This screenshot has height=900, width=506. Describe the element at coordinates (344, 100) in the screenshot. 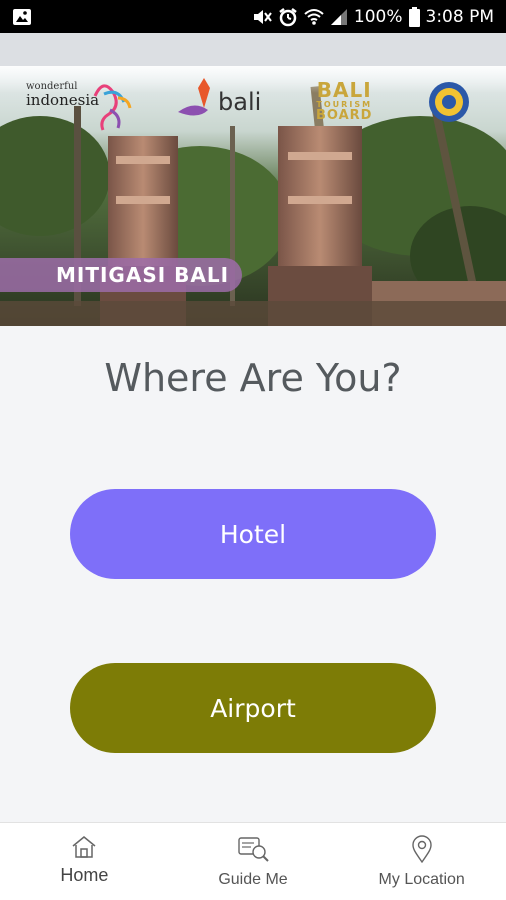

I see `bali-tourism-board-logo: BALI TOURISM BOARD` at that location.